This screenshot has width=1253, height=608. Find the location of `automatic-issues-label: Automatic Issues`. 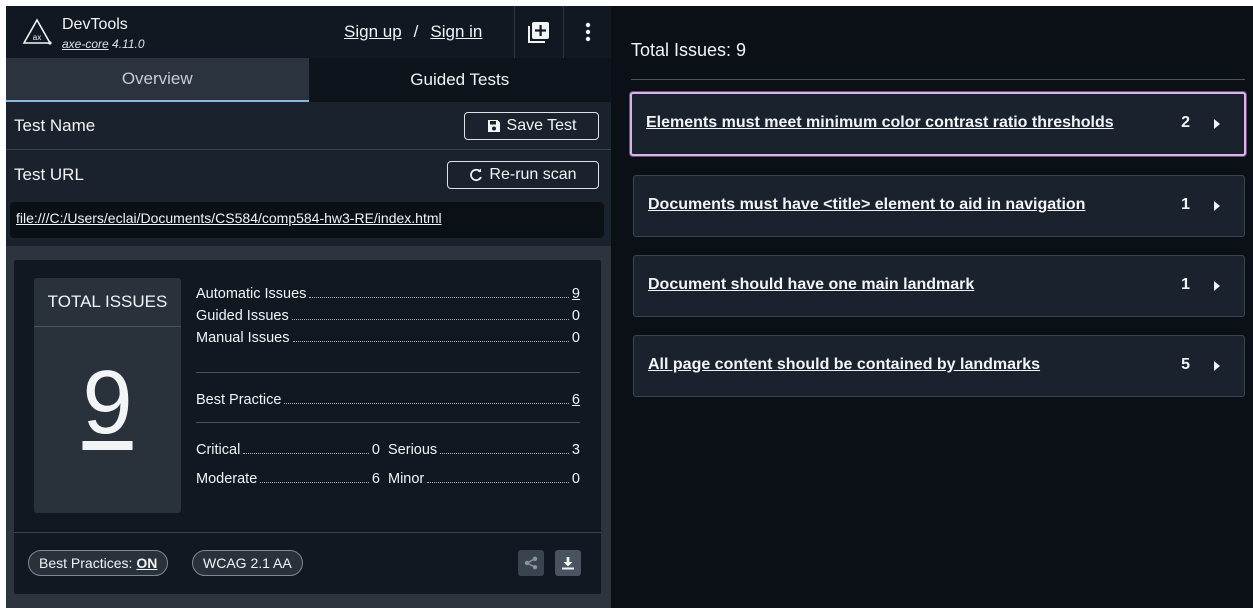

automatic-issues-label: Automatic Issues is located at coordinates (251, 294).